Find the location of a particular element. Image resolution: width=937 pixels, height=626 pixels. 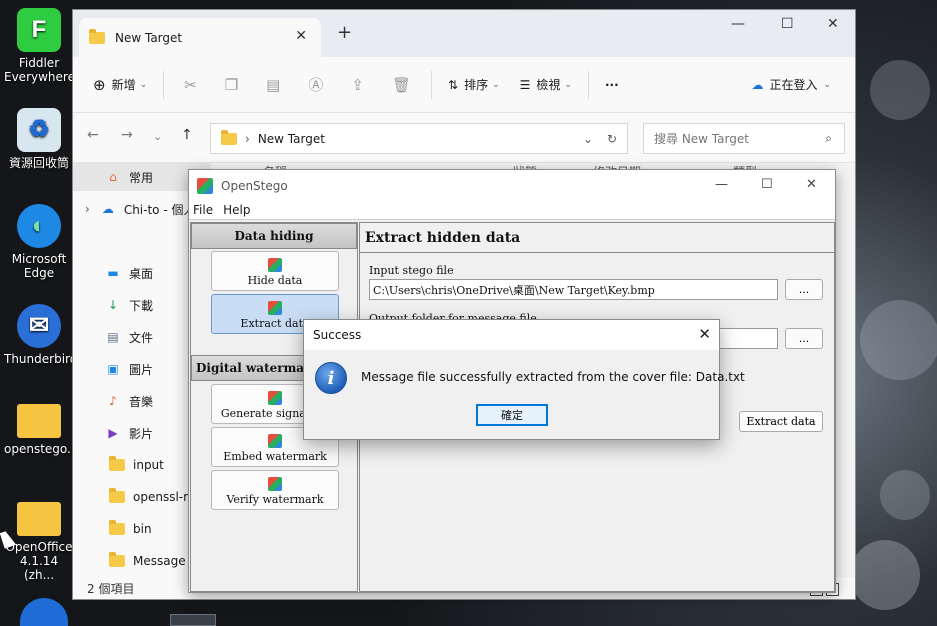

add-tab-icon: + is located at coordinates (344, 32).